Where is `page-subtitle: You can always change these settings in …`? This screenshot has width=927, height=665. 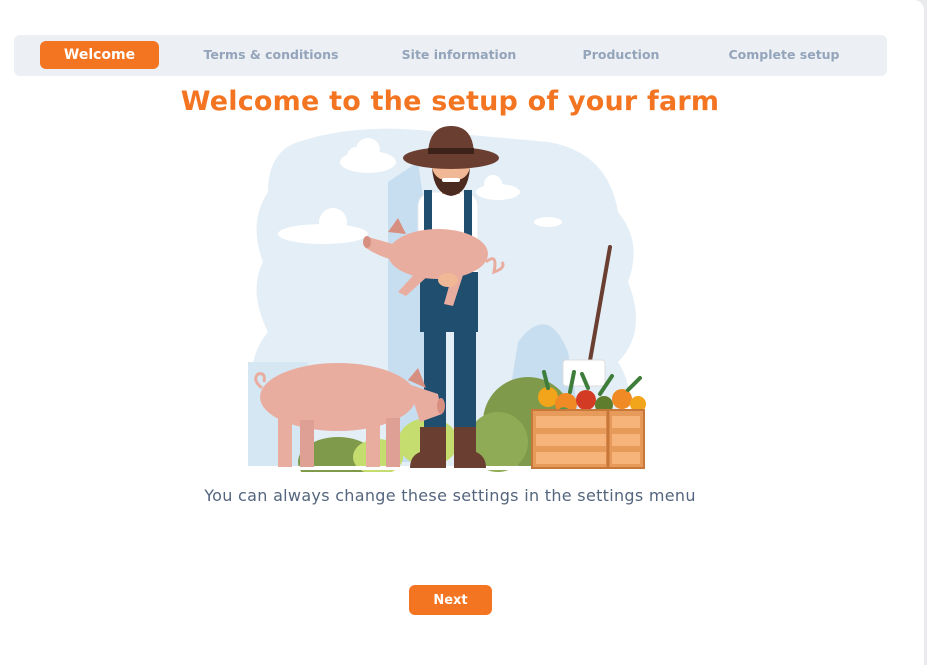
page-subtitle: You can always change these settings in … is located at coordinates (450, 495).